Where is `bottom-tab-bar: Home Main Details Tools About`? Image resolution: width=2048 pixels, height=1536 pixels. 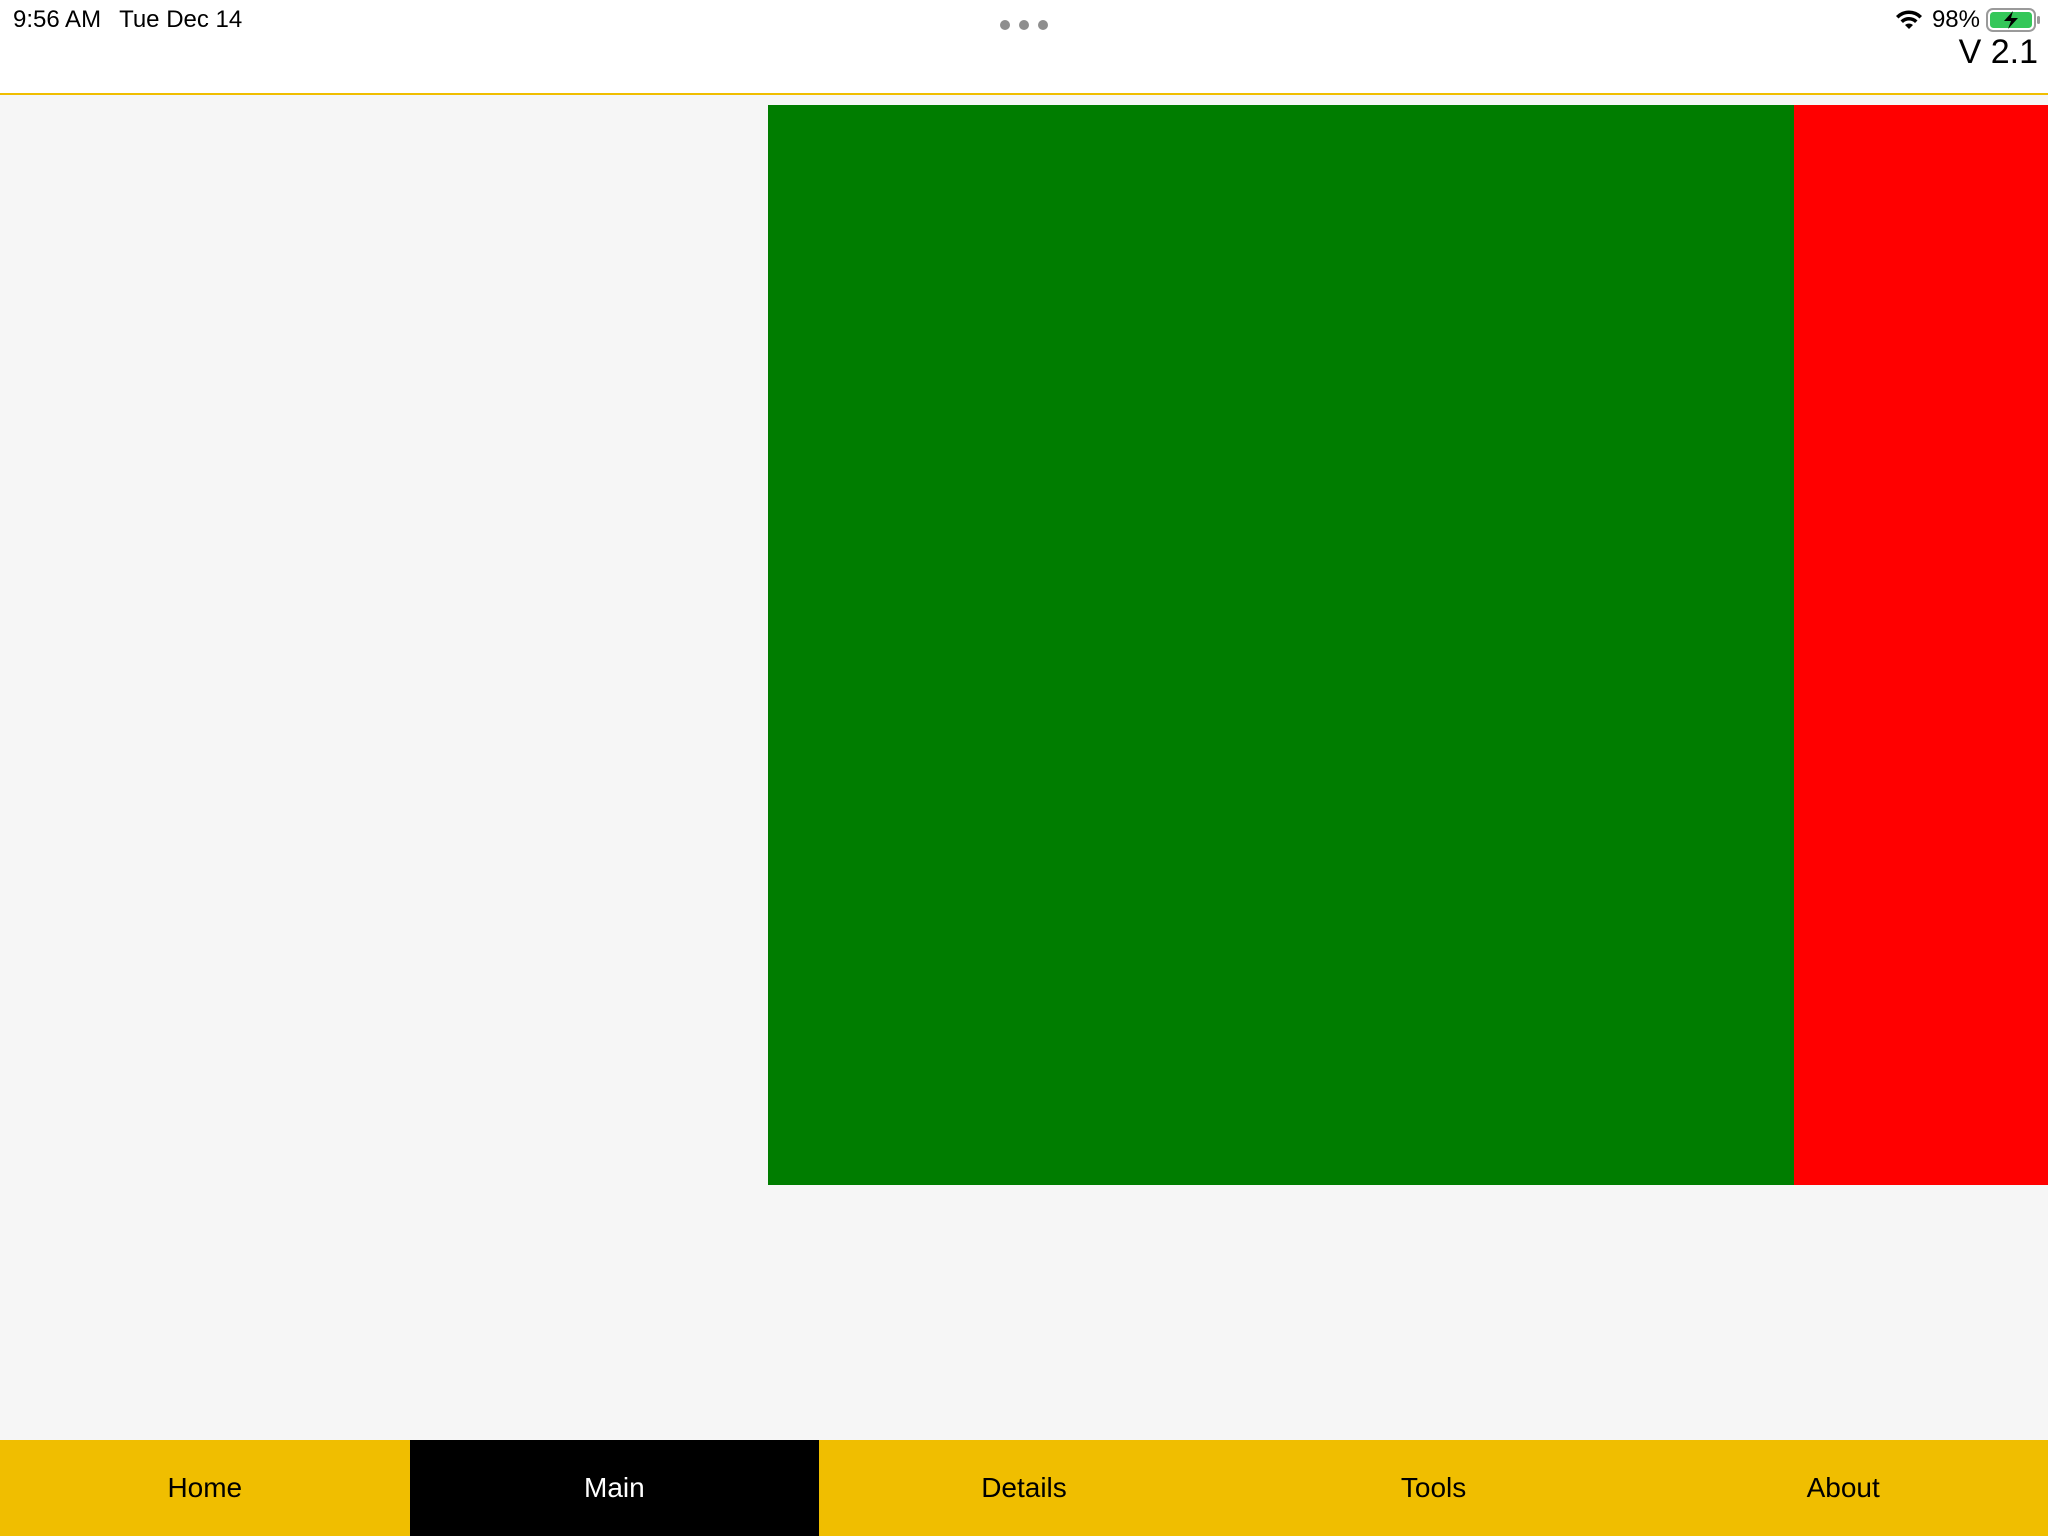
bottom-tab-bar: Home Main Details Tools About is located at coordinates (1024, 1488).